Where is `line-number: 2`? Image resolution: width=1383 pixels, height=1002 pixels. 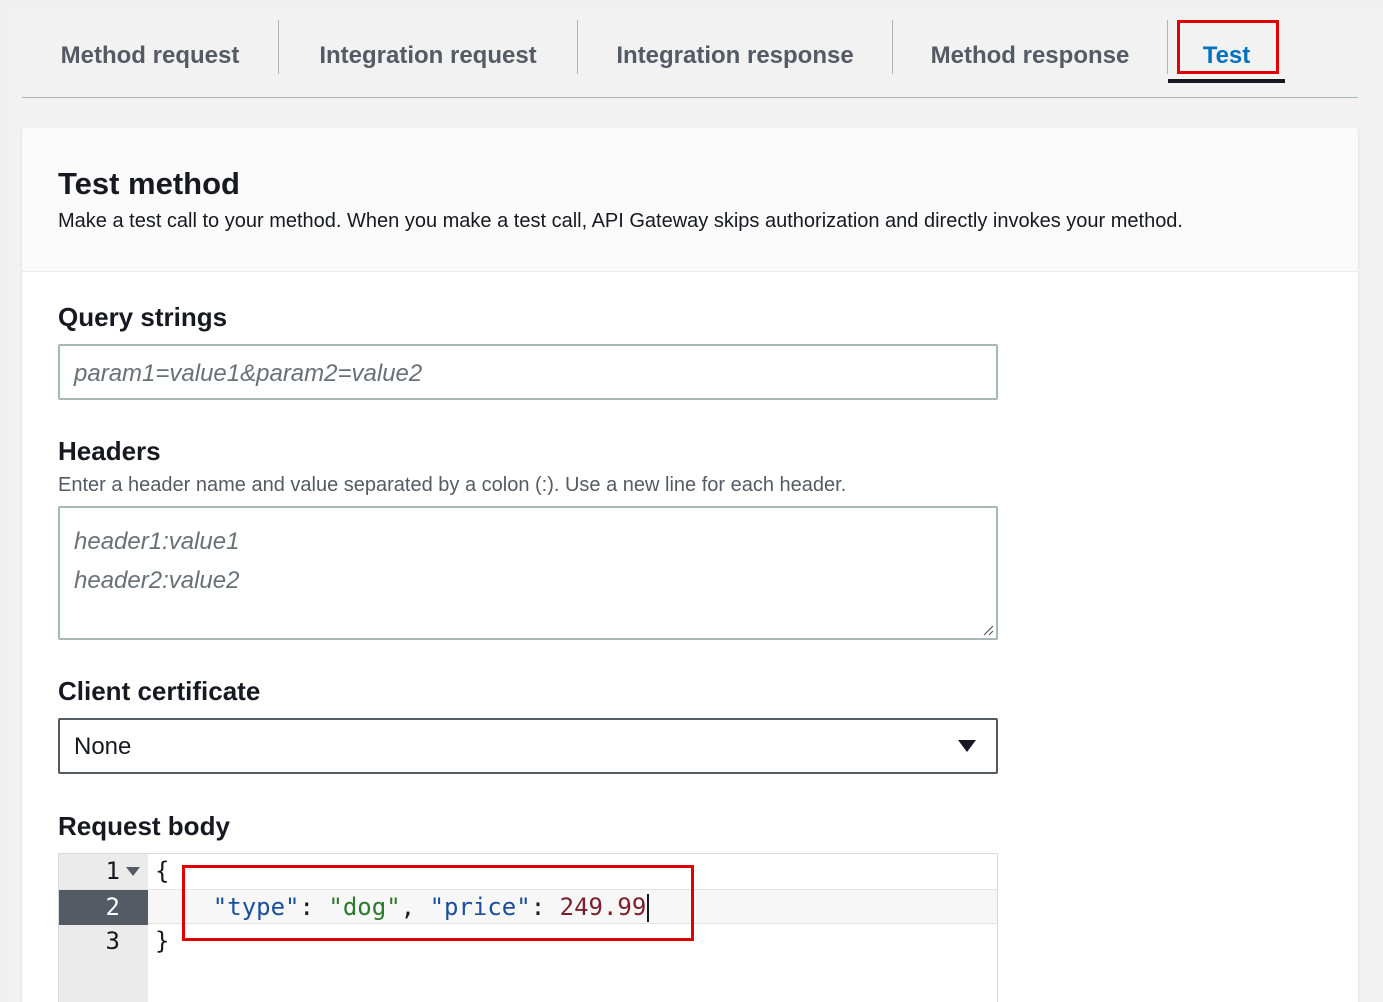 line-number: 2 is located at coordinates (103, 907).